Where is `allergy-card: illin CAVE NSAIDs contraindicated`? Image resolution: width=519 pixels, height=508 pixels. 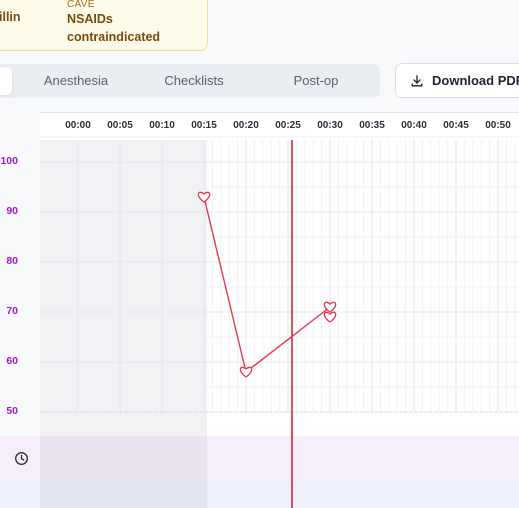
allergy-card: illin CAVE NSAIDs contraindicated is located at coordinates (104, 25).